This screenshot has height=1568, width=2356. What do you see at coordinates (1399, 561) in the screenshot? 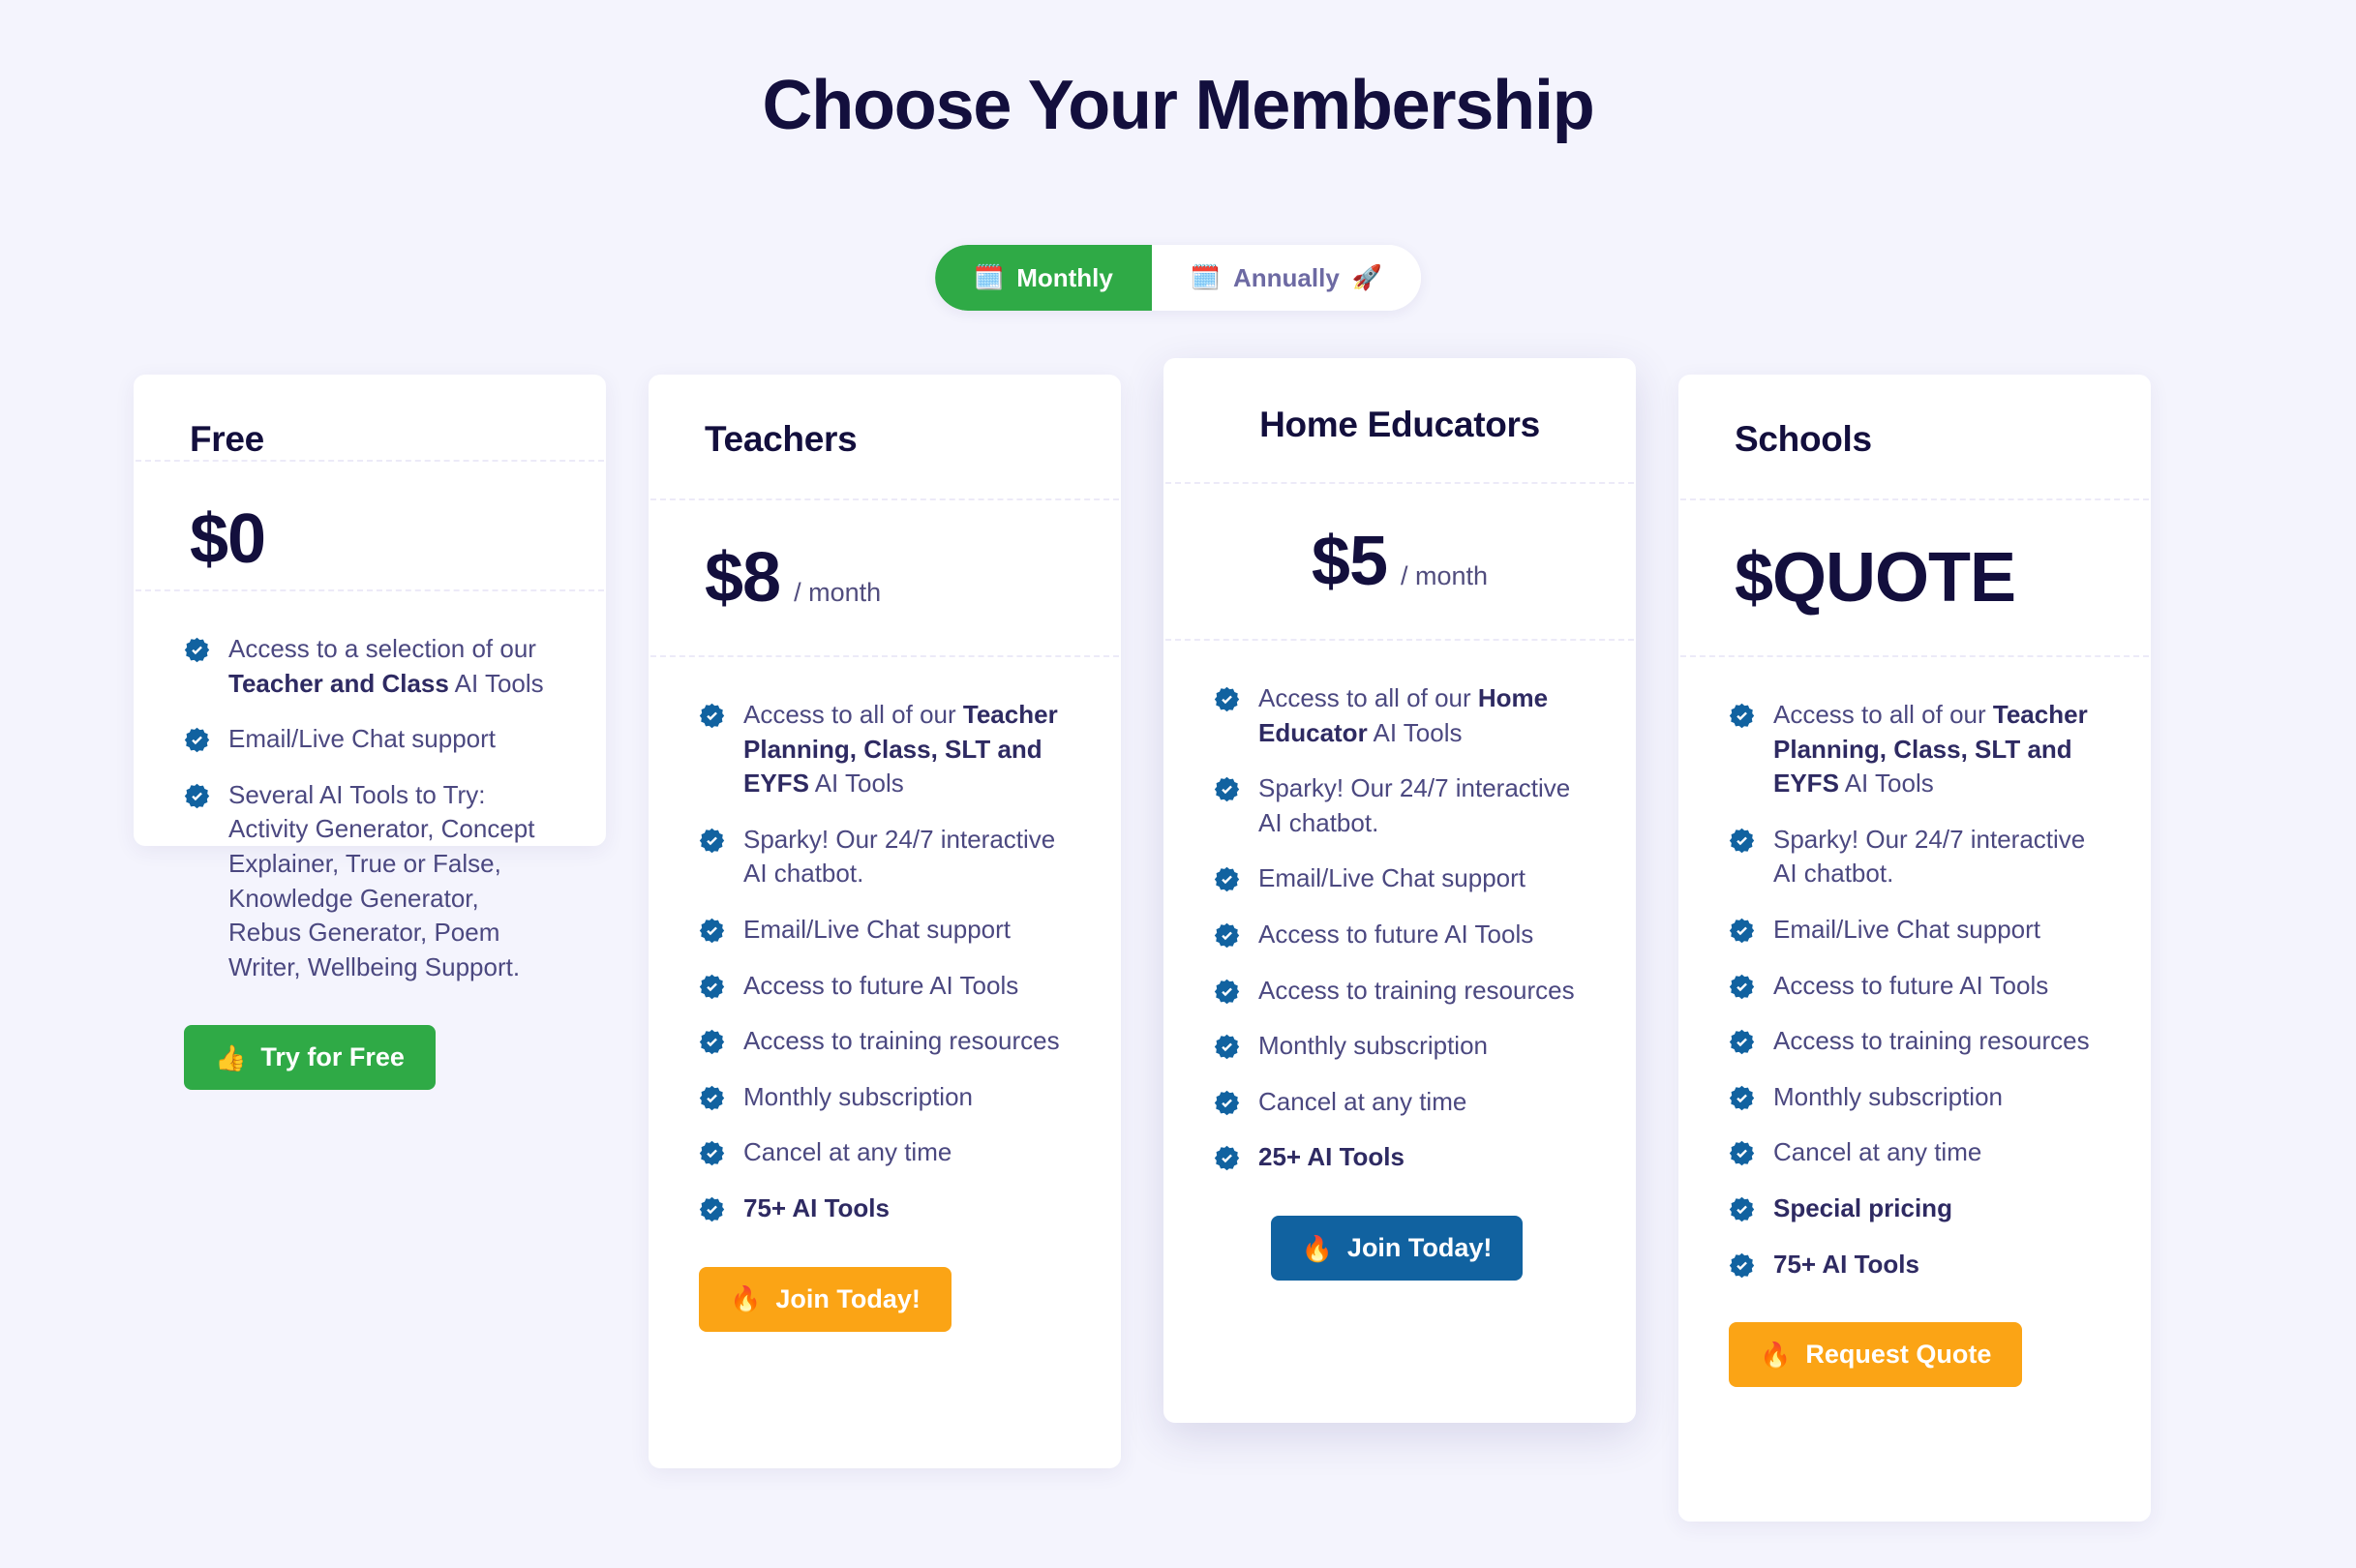
I see `plan-price-row: $5 / month` at bounding box center [1399, 561].